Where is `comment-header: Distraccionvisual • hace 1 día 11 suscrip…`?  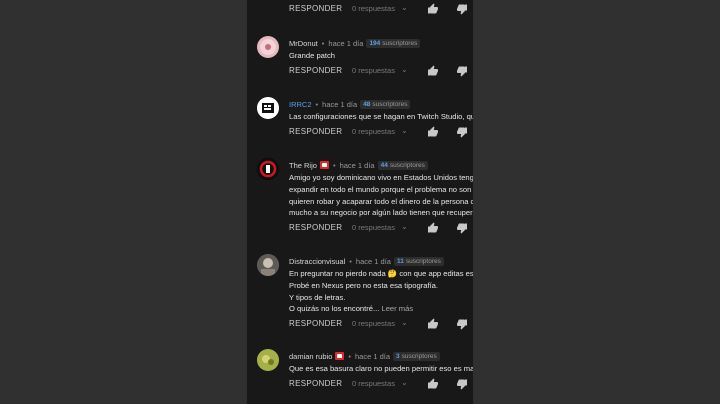
comment-header: Distraccionvisual • hace 1 día 11 suscrip… is located at coordinates (381, 261).